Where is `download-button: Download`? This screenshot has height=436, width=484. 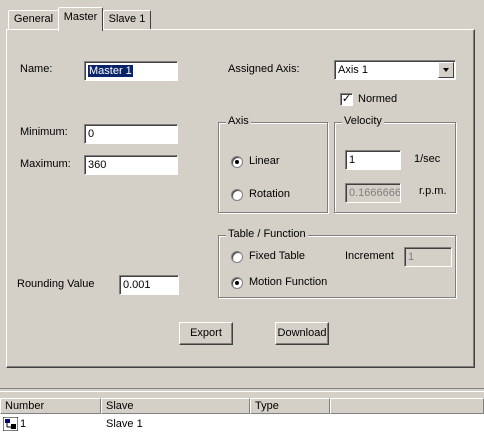 download-button: Download is located at coordinates (302, 333).